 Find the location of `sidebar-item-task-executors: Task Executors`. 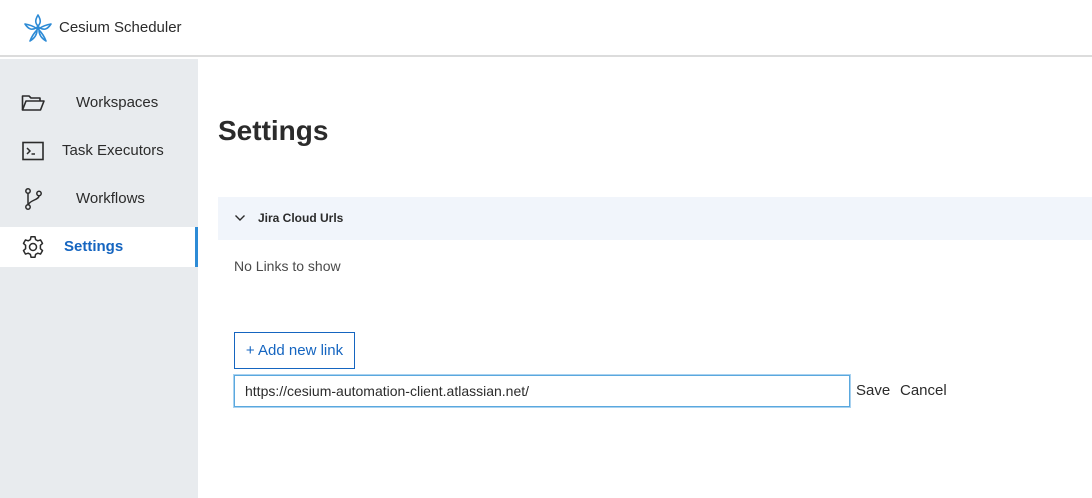

sidebar-item-task-executors: Task Executors is located at coordinates (99, 151).